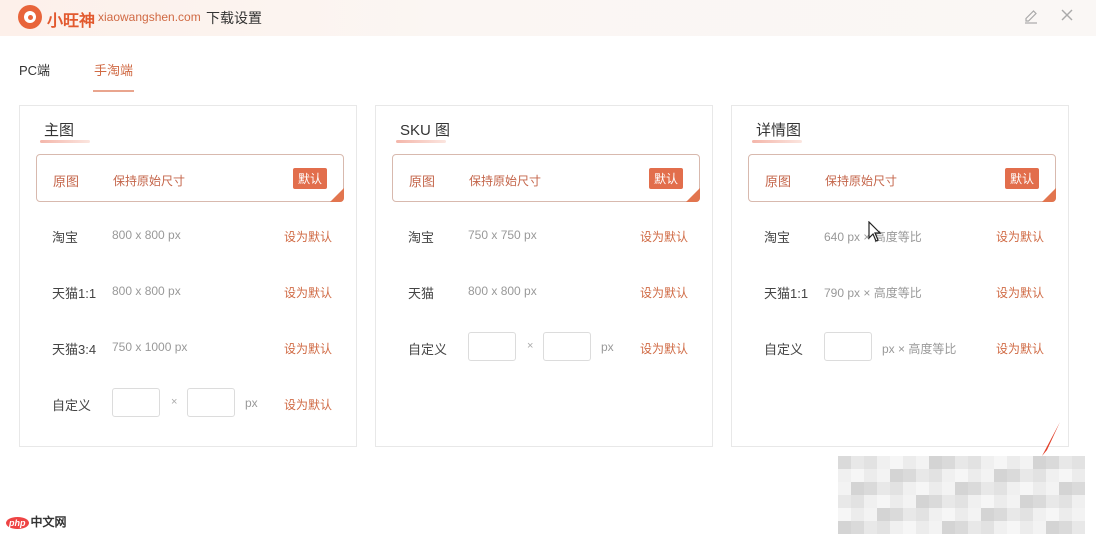  I want to click on size-option-tmall-1-1: 天猫1:1 800 x 800 px 设为默认, so click(197, 292).